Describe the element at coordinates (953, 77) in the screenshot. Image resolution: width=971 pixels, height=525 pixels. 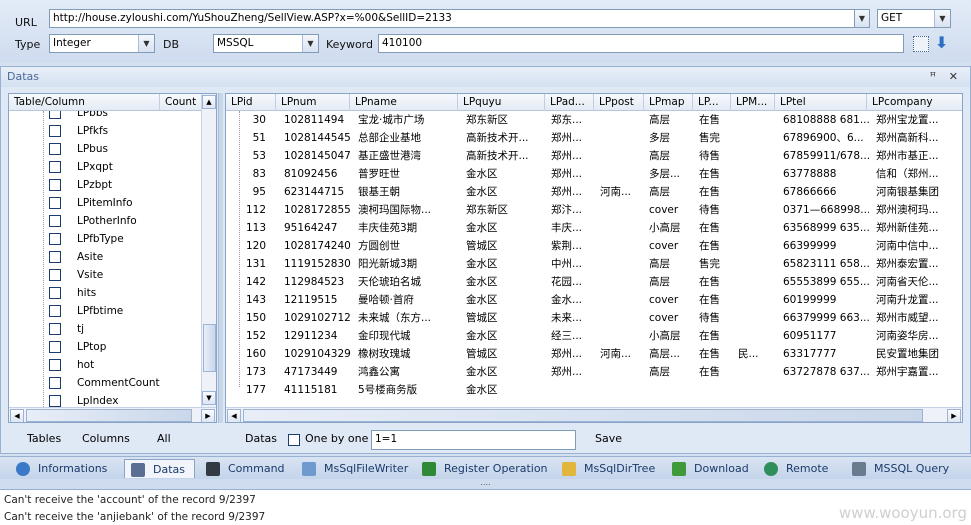
I see `close-icon: ✕` at that location.